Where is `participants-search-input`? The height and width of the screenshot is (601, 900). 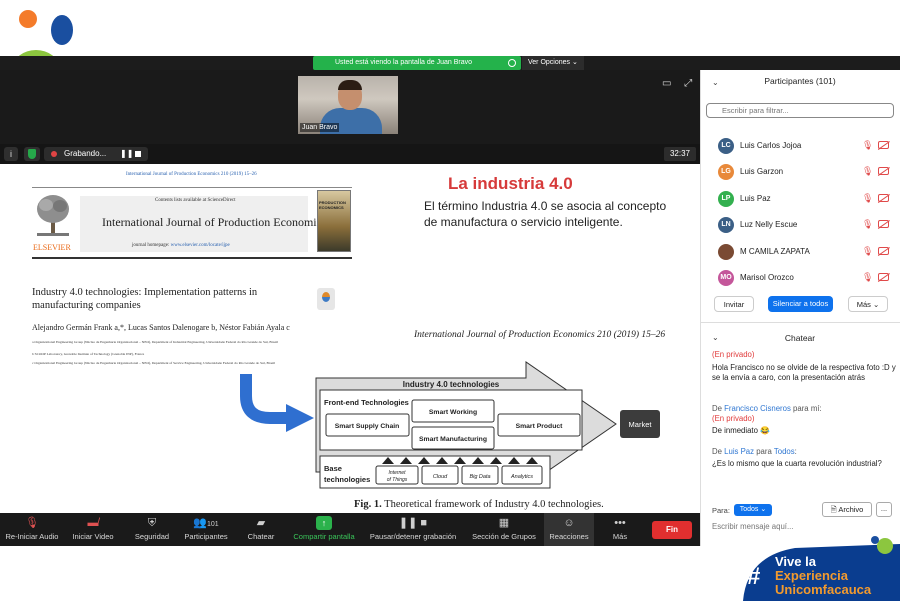 participants-search-input is located at coordinates (800, 110).